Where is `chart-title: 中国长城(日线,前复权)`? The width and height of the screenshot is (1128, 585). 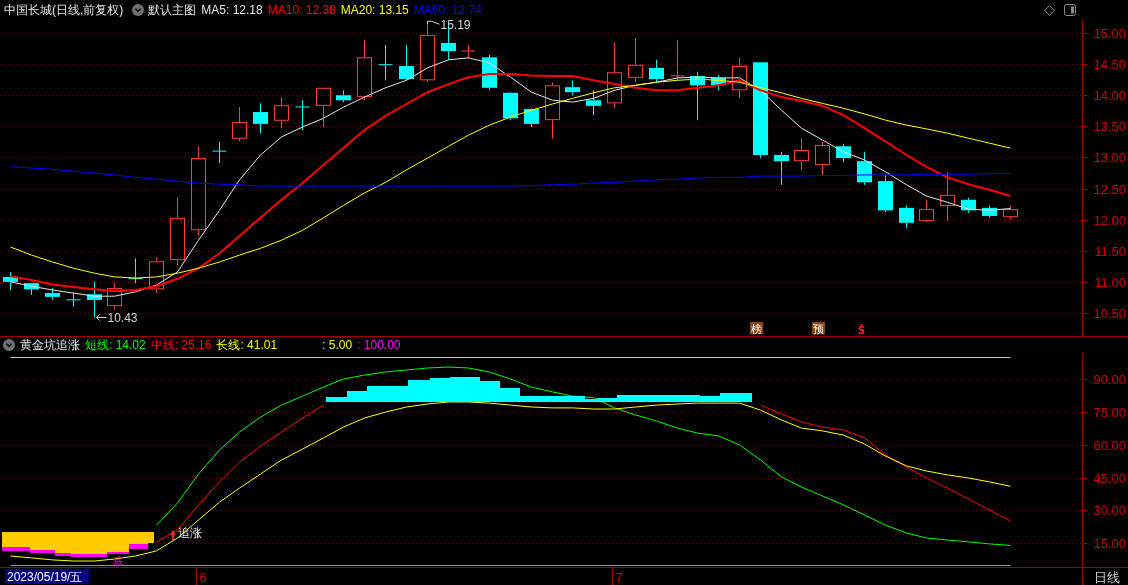
chart-title: 中国长城(日线,前复权) is located at coordinates (64, 10).